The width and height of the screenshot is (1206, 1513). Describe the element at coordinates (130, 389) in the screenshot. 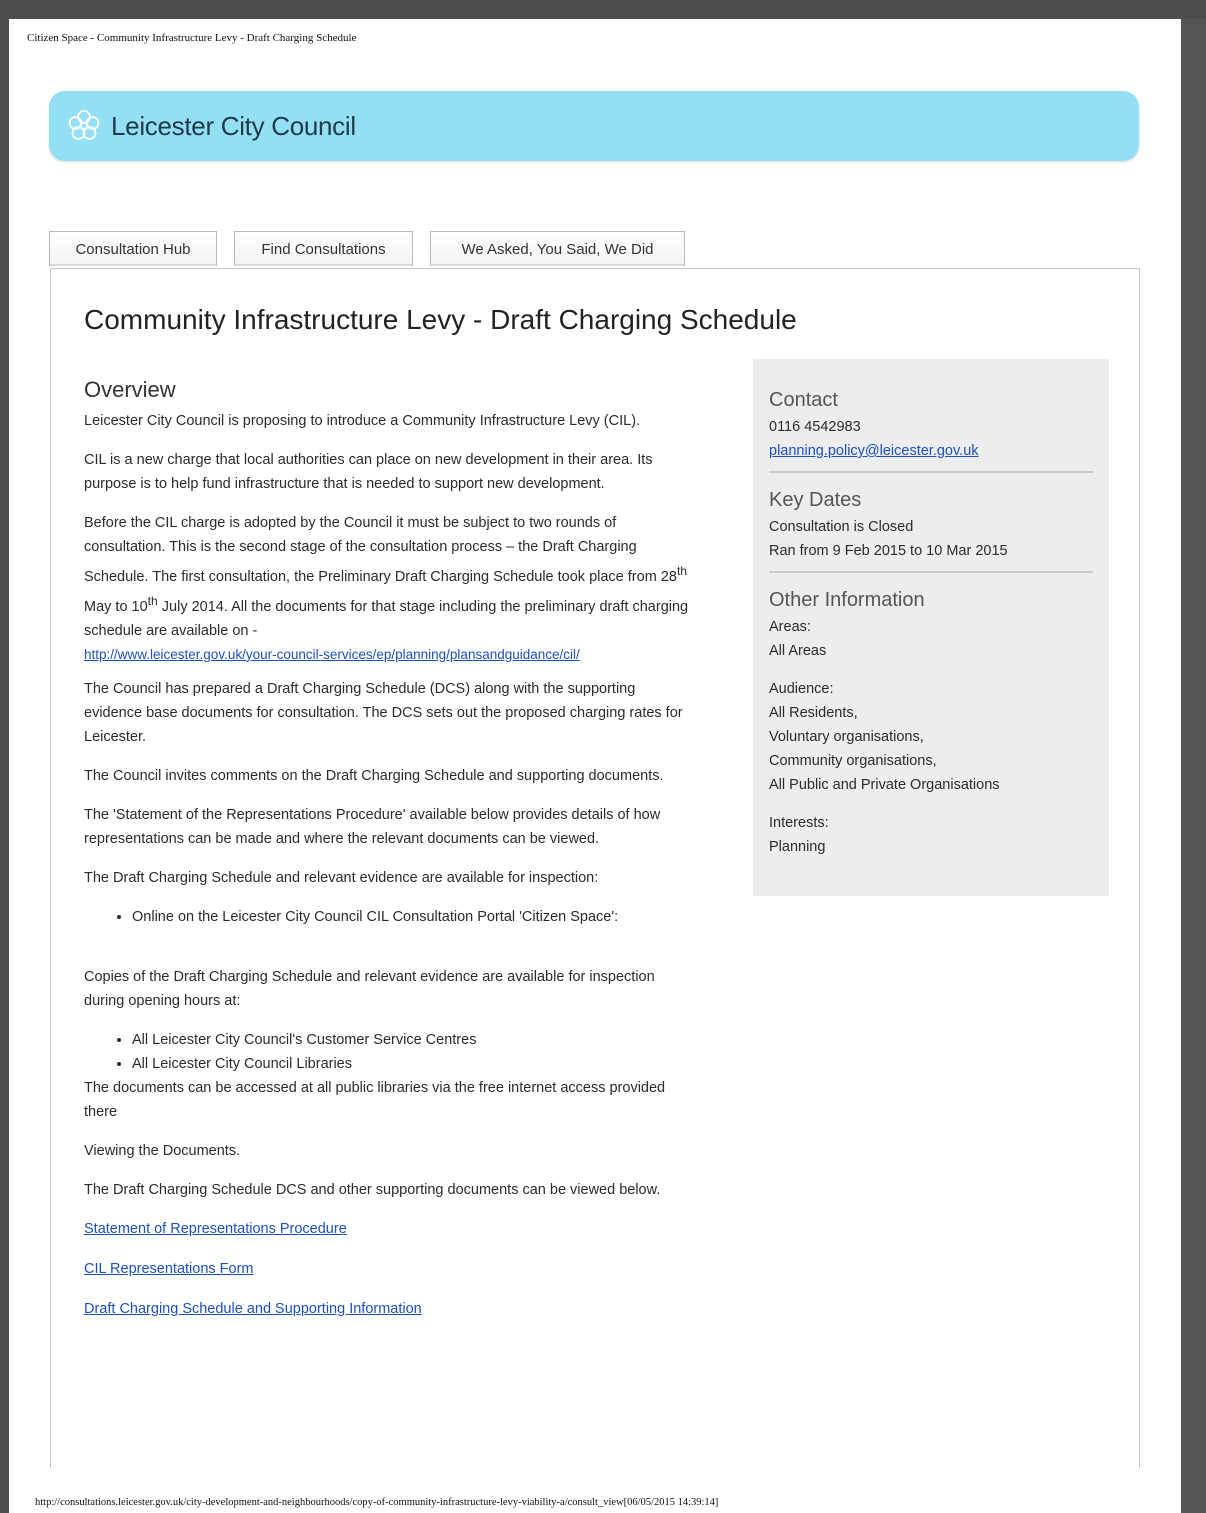

I see `overview-heading: Overview` at that location.